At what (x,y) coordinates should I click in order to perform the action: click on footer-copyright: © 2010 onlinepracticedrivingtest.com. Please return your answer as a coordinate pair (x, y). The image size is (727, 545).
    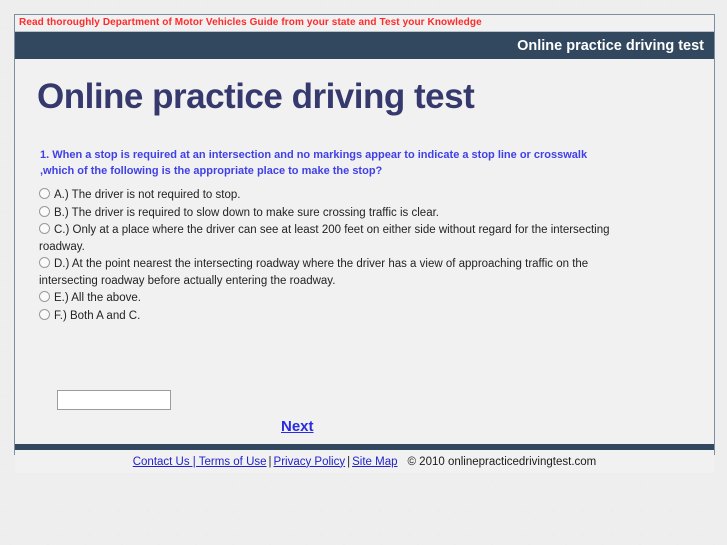
    Looking at the image, I should click on (502, 461).